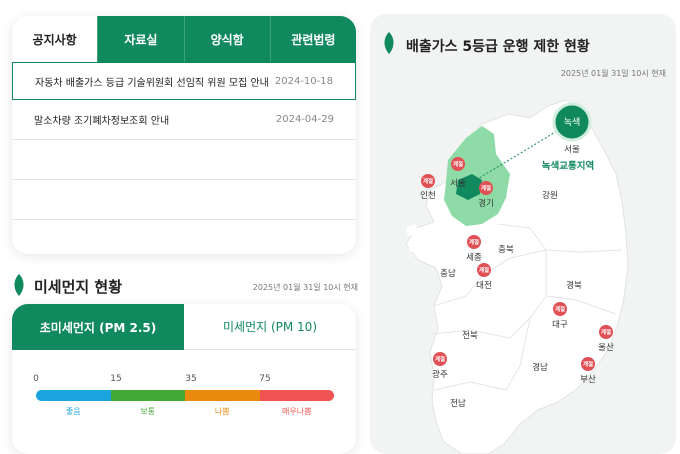 The image size is (680, 454). What do you see at coordinates (116, 379) in the screenshot?
I see `scale-value: 15` at bounding box center [116, 379].